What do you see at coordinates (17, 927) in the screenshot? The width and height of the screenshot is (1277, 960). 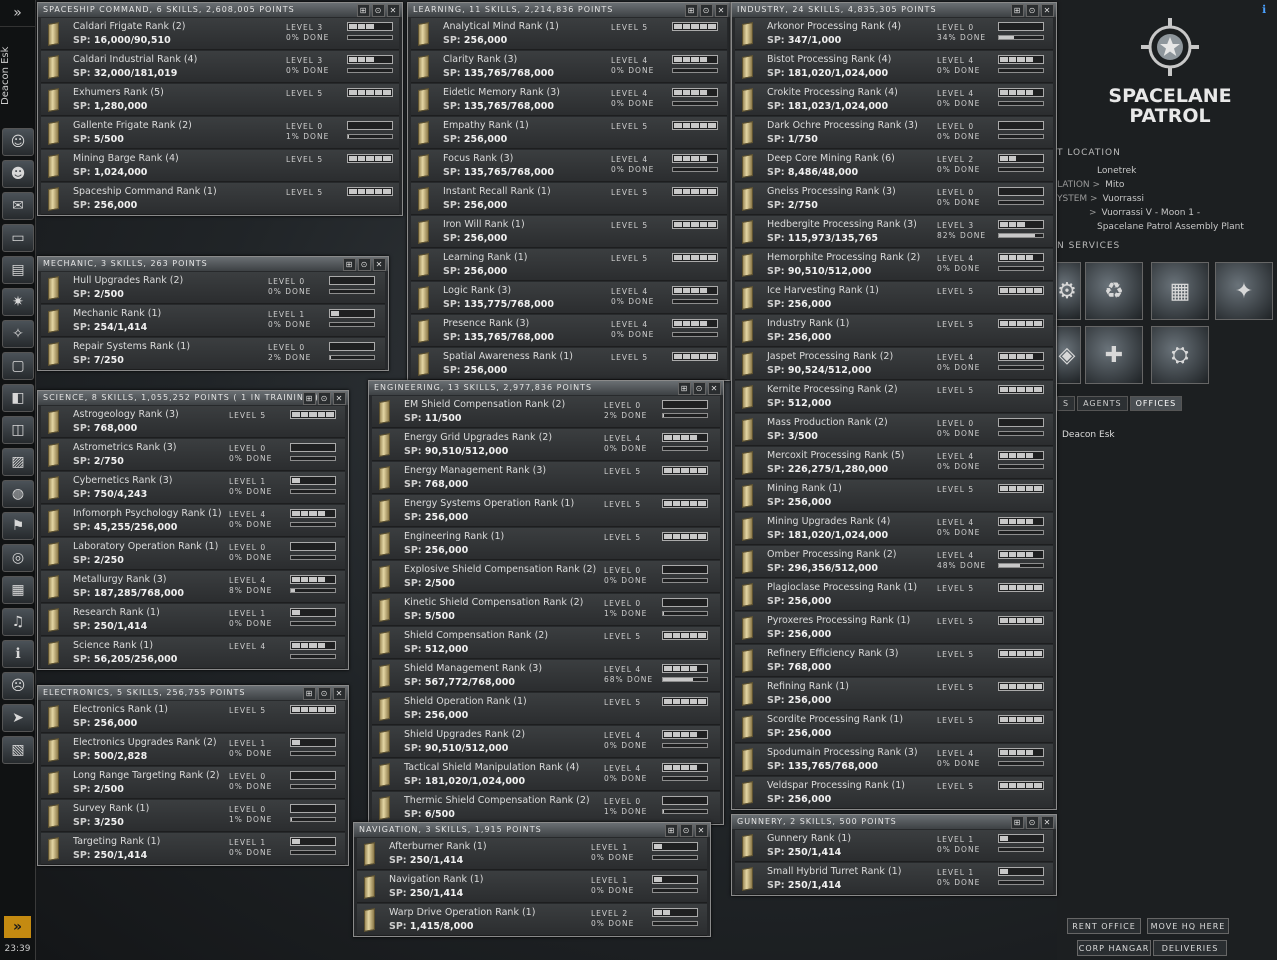 I see `neocom-menu-button: »` at bounding box center [17, 927].